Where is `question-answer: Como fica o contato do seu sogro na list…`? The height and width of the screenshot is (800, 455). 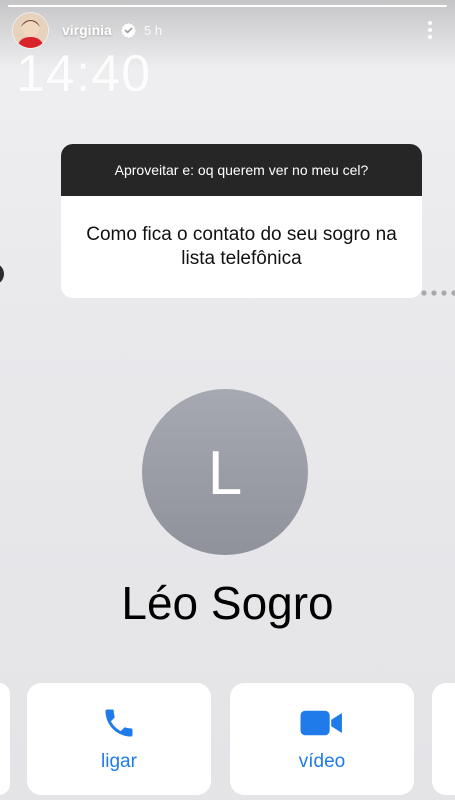
question-answer: Como fica o contato do seu sogro na list… is located at coordinates (241, 246).